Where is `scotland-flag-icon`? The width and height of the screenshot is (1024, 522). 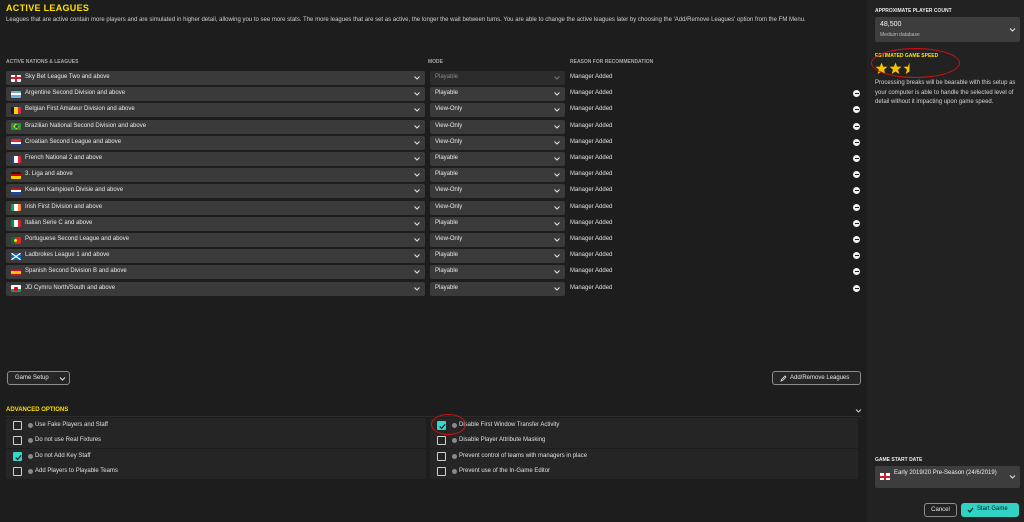
scotland-flag-icon is located at coordinates (16, 256).